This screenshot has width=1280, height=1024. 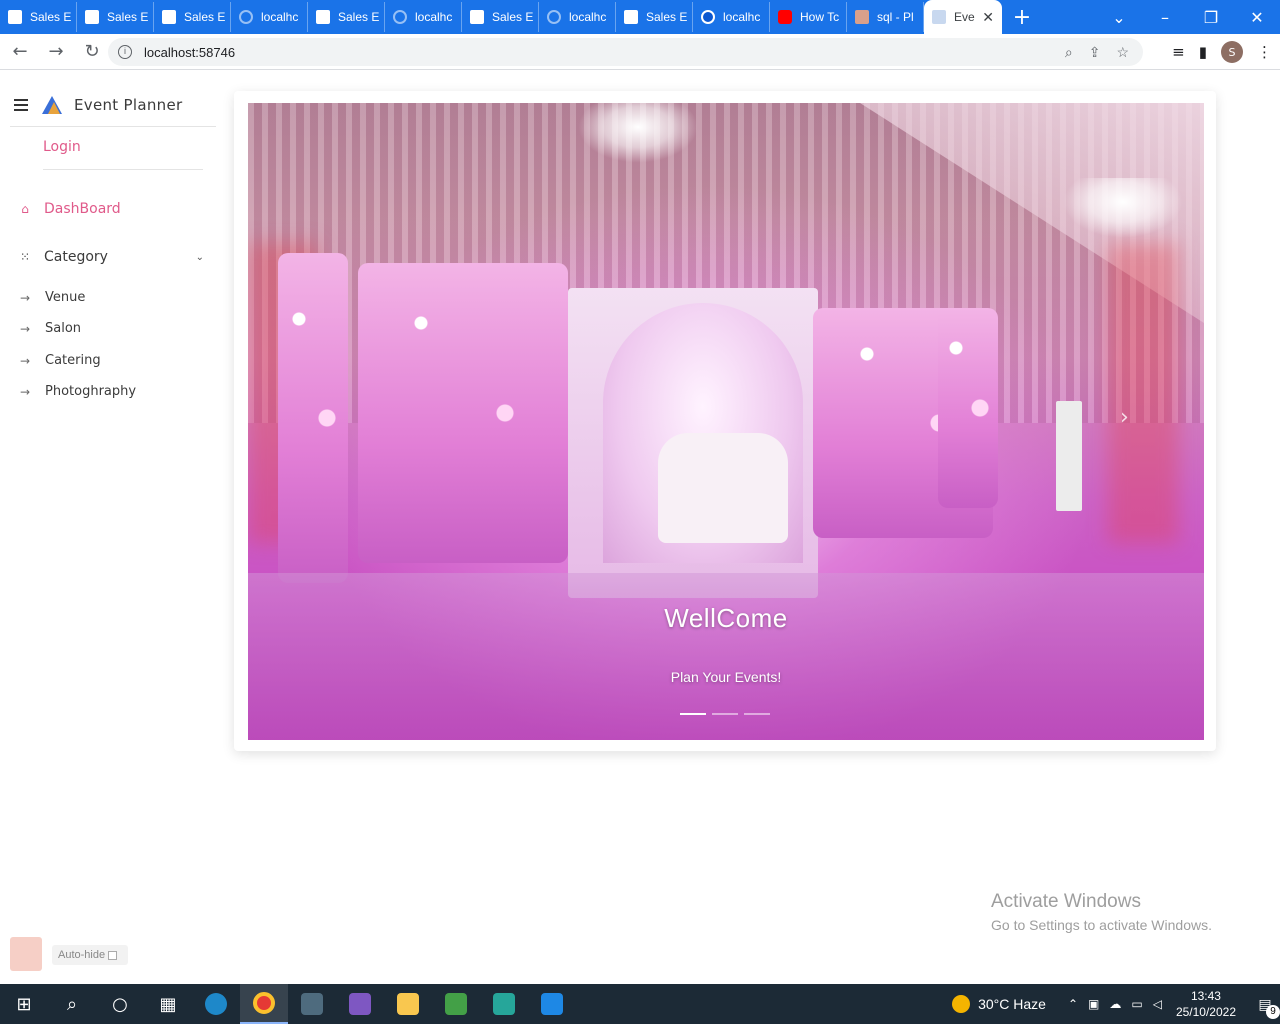 What do you see at coordinates (504, 1004) in the screenshot?
I see `network-app-icon` at bounding box center [504, 1004].